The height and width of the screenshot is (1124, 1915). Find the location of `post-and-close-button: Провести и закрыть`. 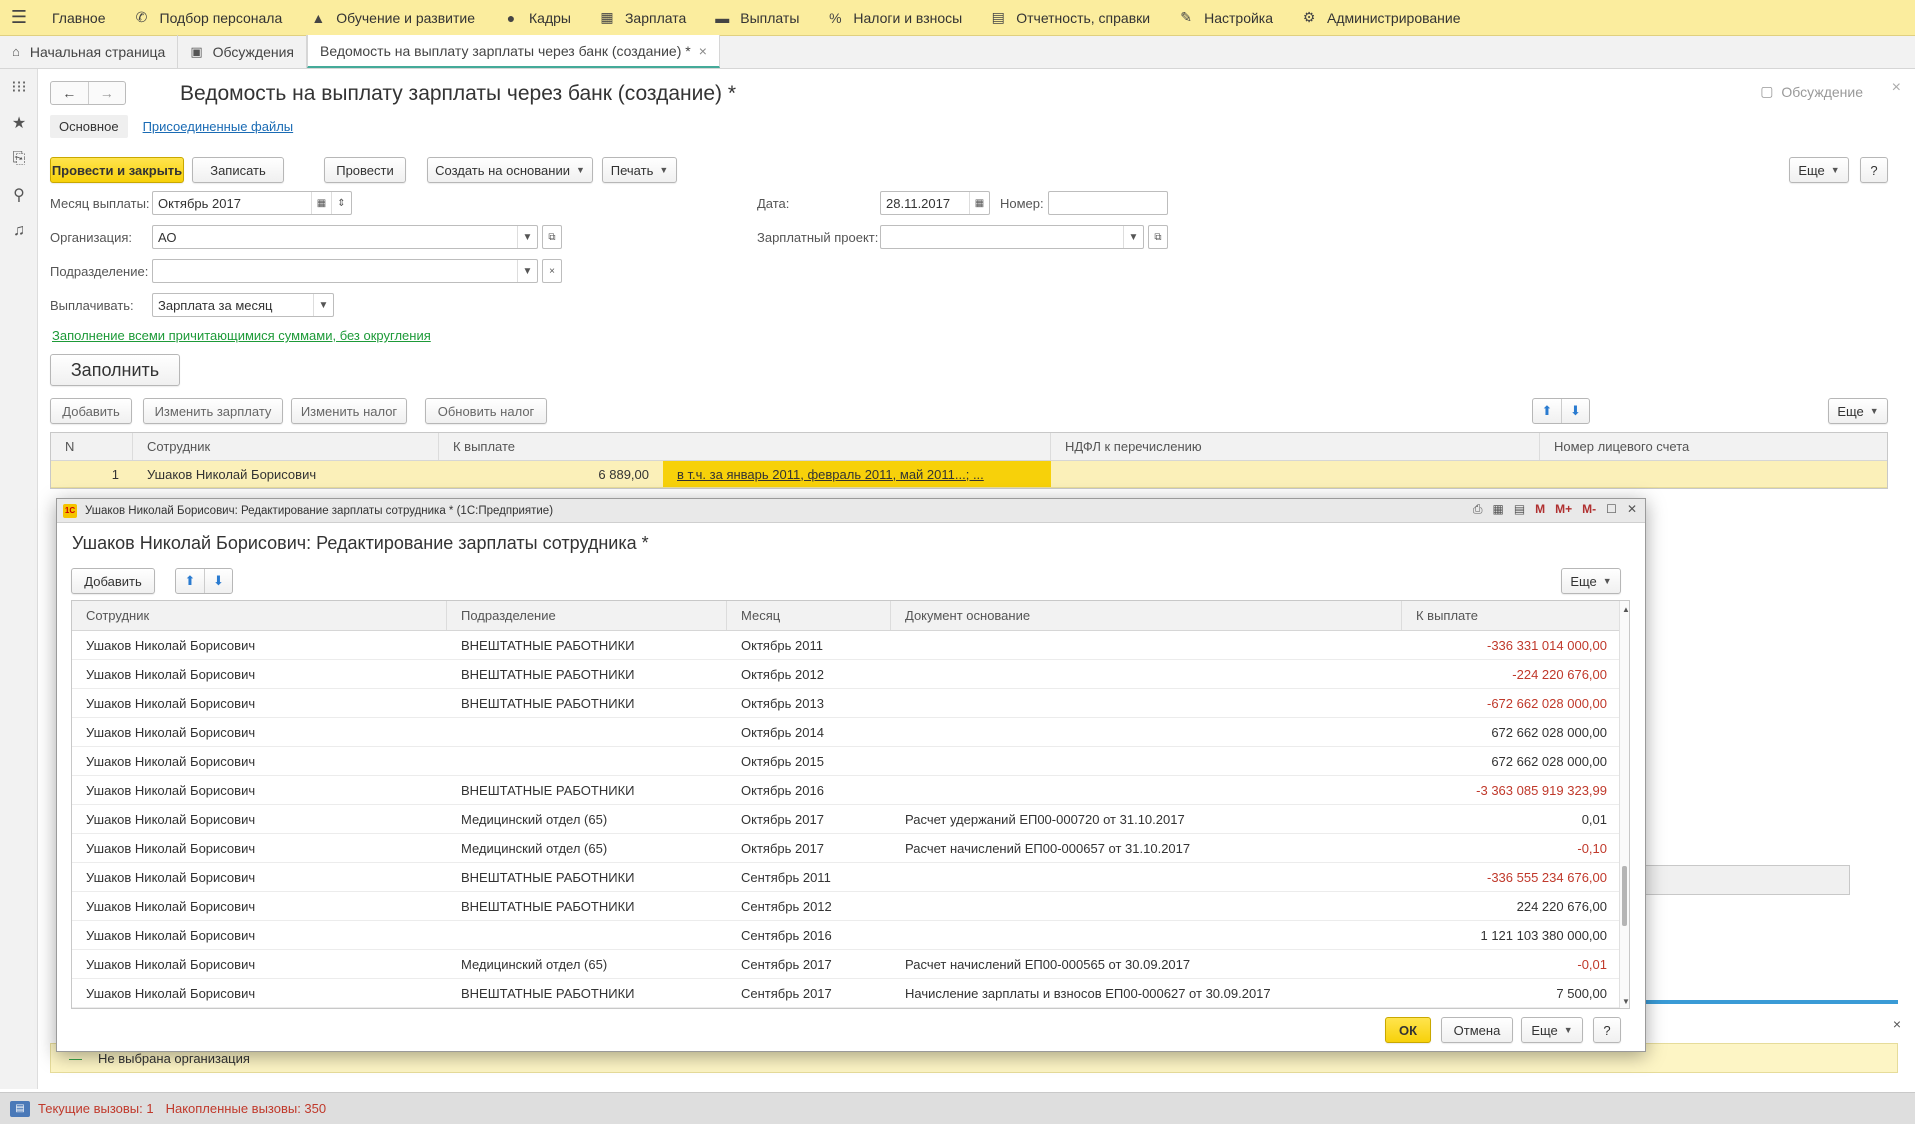

post-and-close-button: Провести и закрыть is located at coordinates (117, 170).